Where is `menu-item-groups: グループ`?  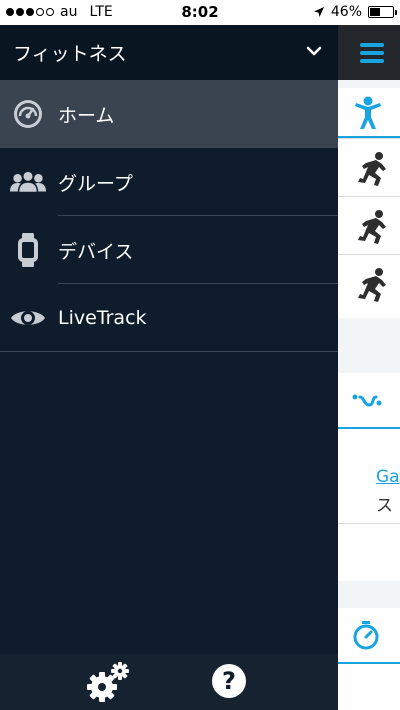 menu-item-groups: グループ is located at coordinates (169, 182).